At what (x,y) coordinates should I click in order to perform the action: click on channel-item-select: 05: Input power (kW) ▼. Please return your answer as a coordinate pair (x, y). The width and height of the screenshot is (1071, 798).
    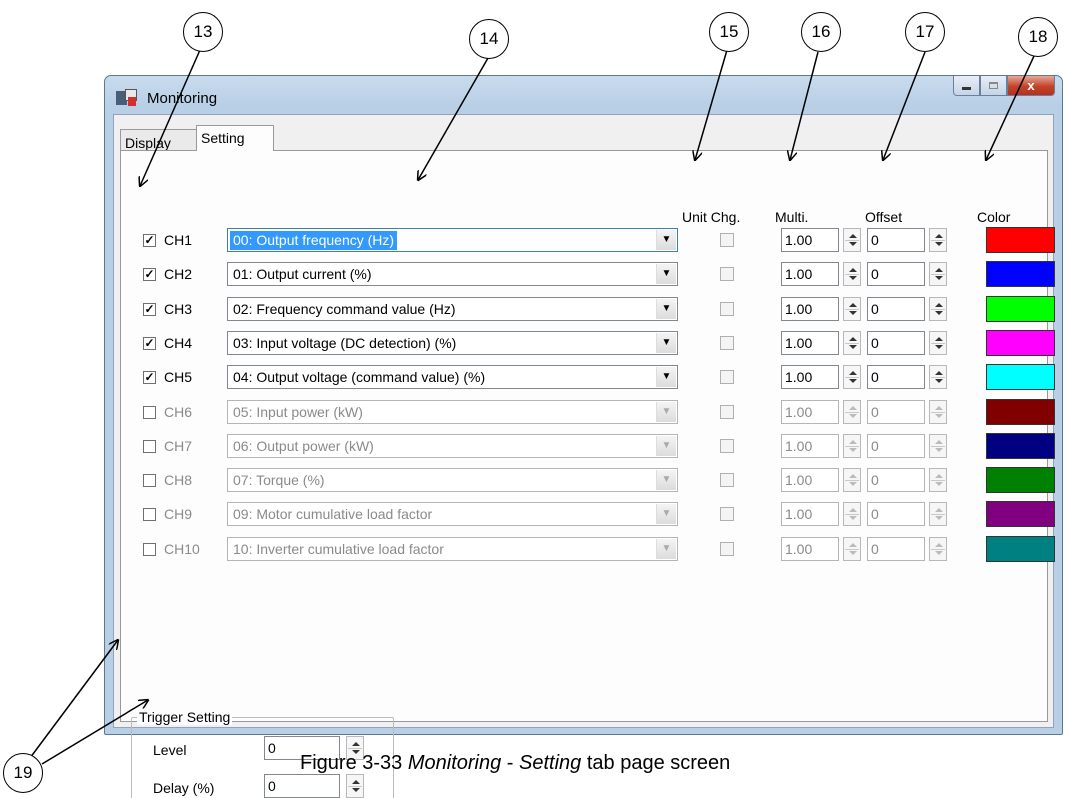
    Looking at the image, I should click on (452, 411).